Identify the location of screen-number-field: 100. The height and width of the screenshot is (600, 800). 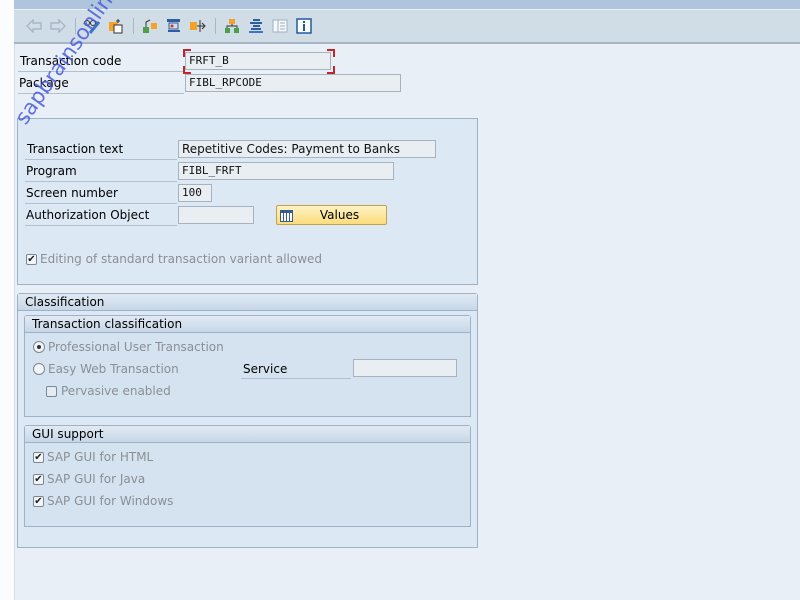
(195, 193).